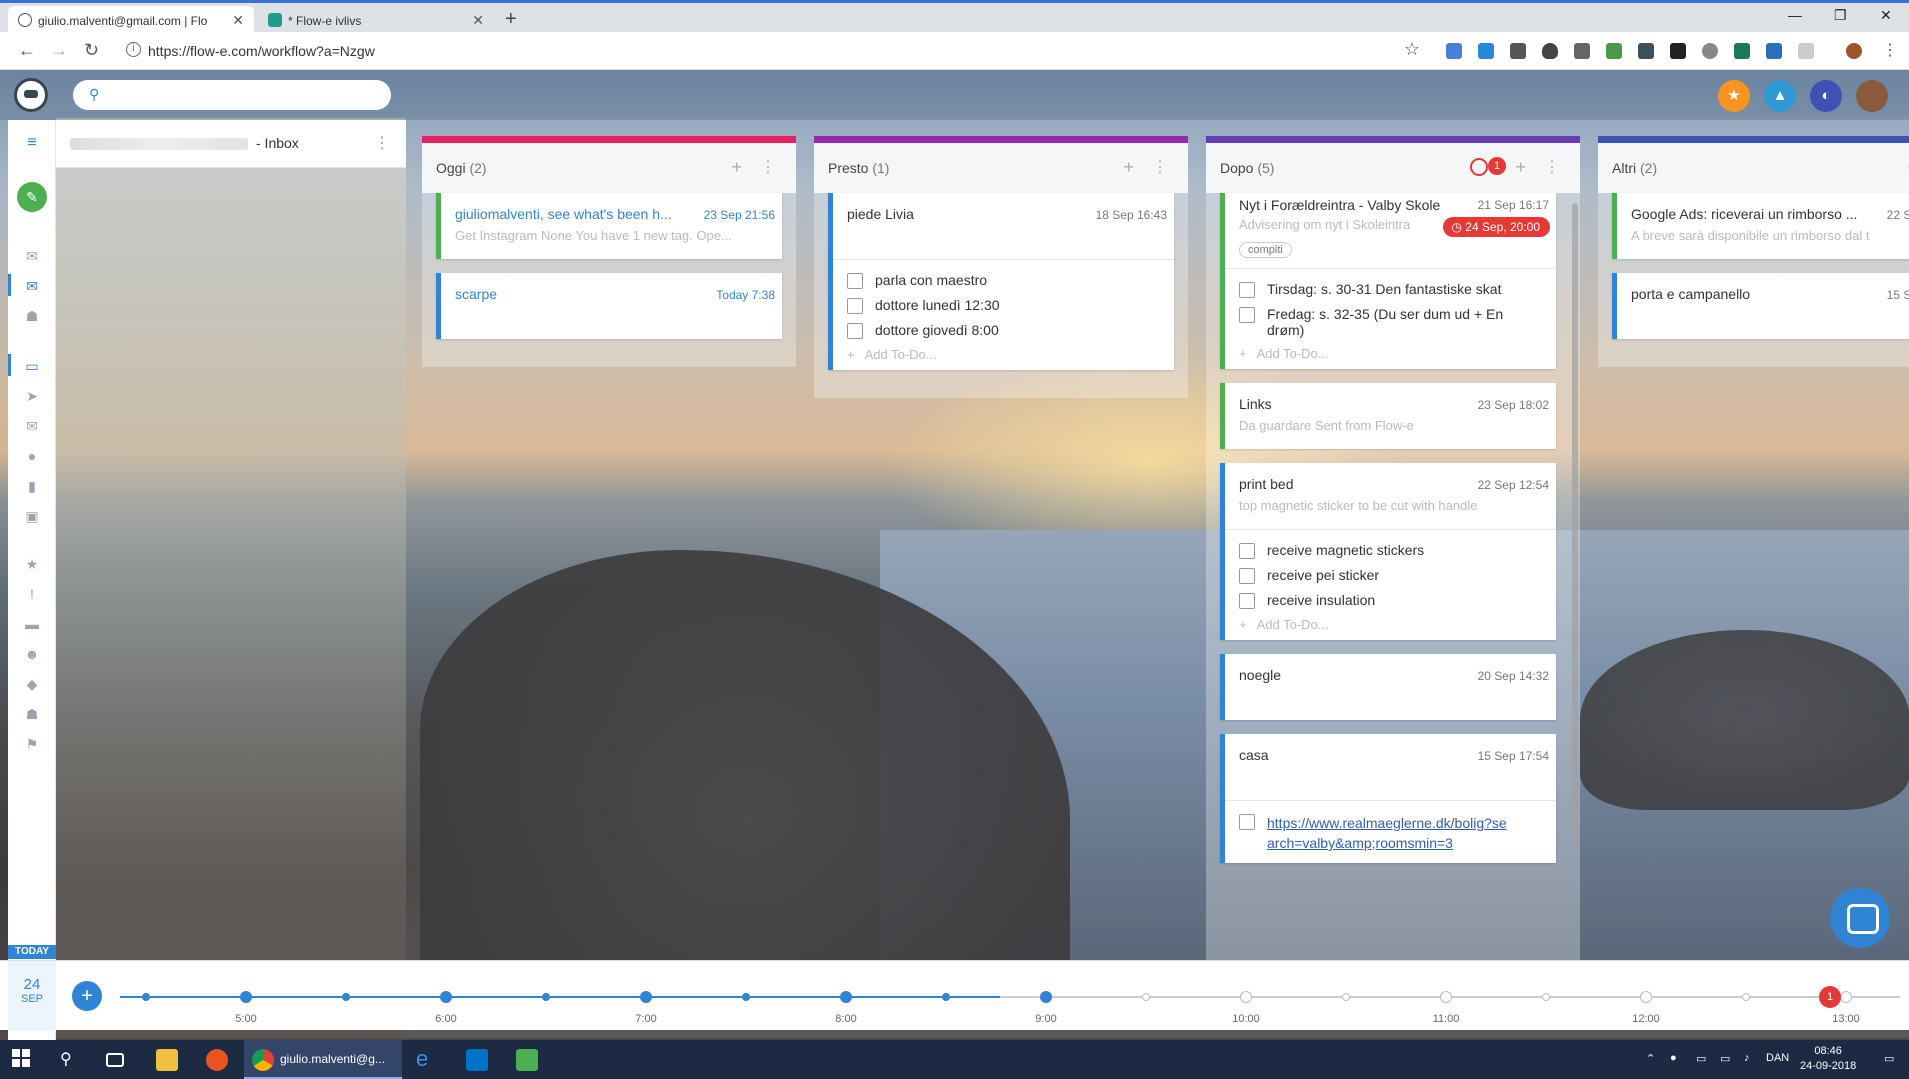 The image size is (1909, 1079). I want to click on hamburger-menu-icon: ≡, so click(32, 143).